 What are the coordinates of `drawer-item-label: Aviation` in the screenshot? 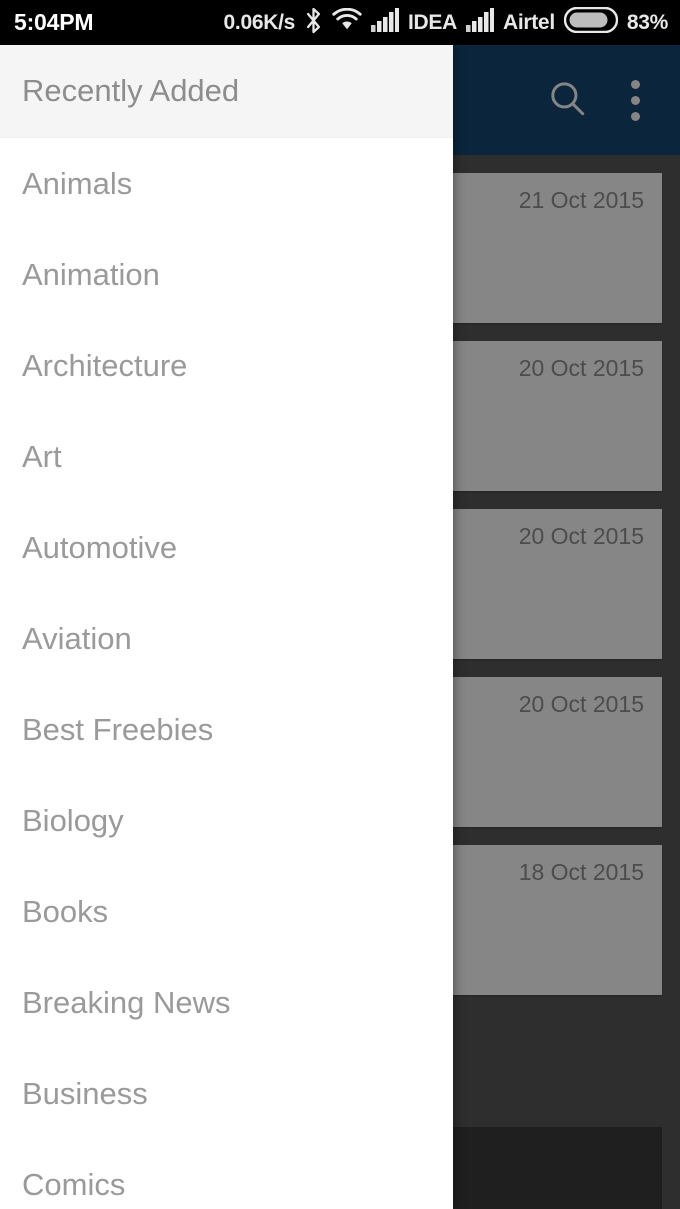 It's located at (77, 638).